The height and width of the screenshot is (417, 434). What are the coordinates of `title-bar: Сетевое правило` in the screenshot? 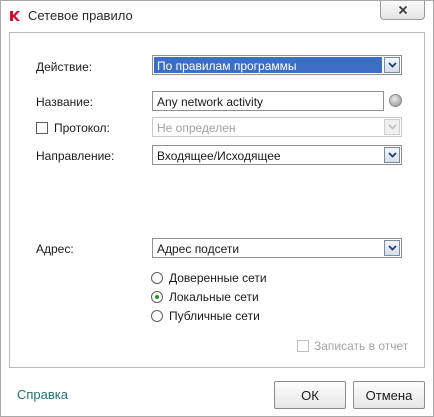 It's located at (217, 16).